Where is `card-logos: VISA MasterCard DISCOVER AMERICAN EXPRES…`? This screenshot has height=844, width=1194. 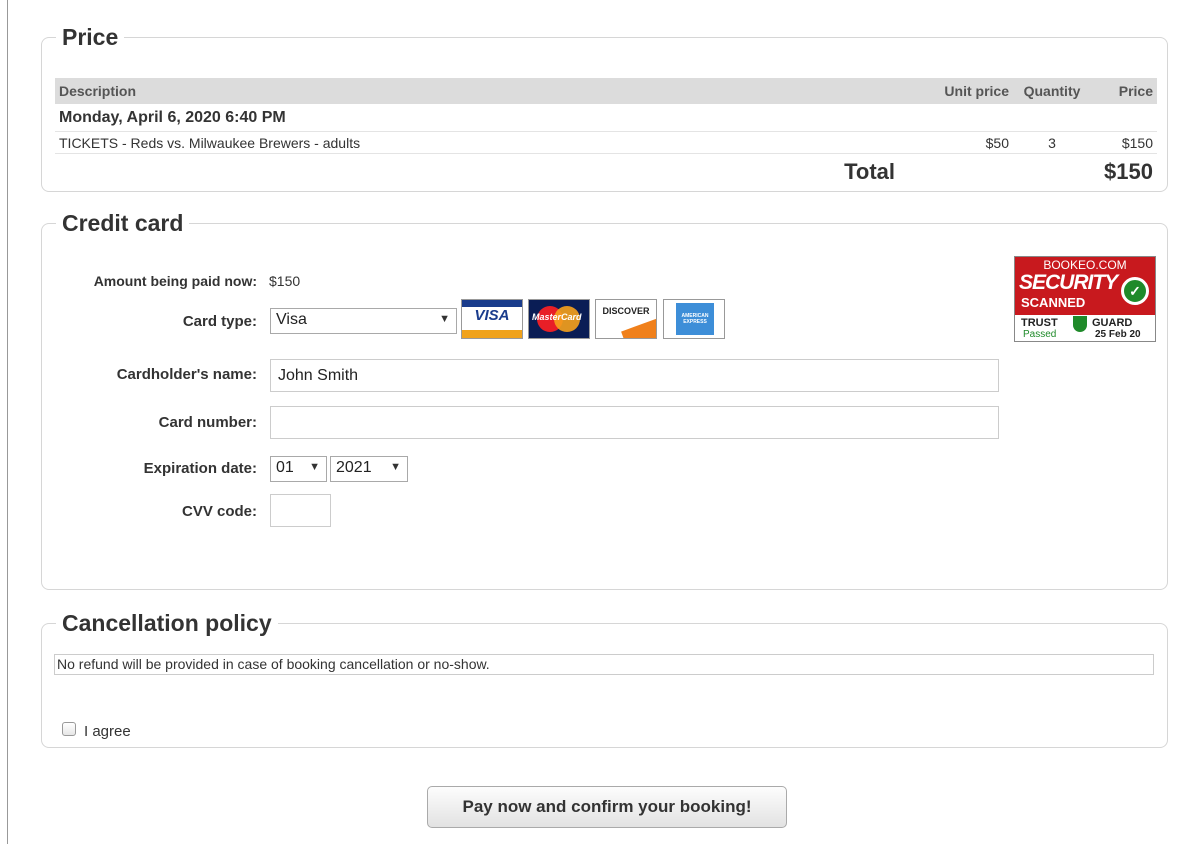
card-logos: VISA MasterCard DISCOVER AMERICAN EXPRES… is located at coordinates (596, 319).